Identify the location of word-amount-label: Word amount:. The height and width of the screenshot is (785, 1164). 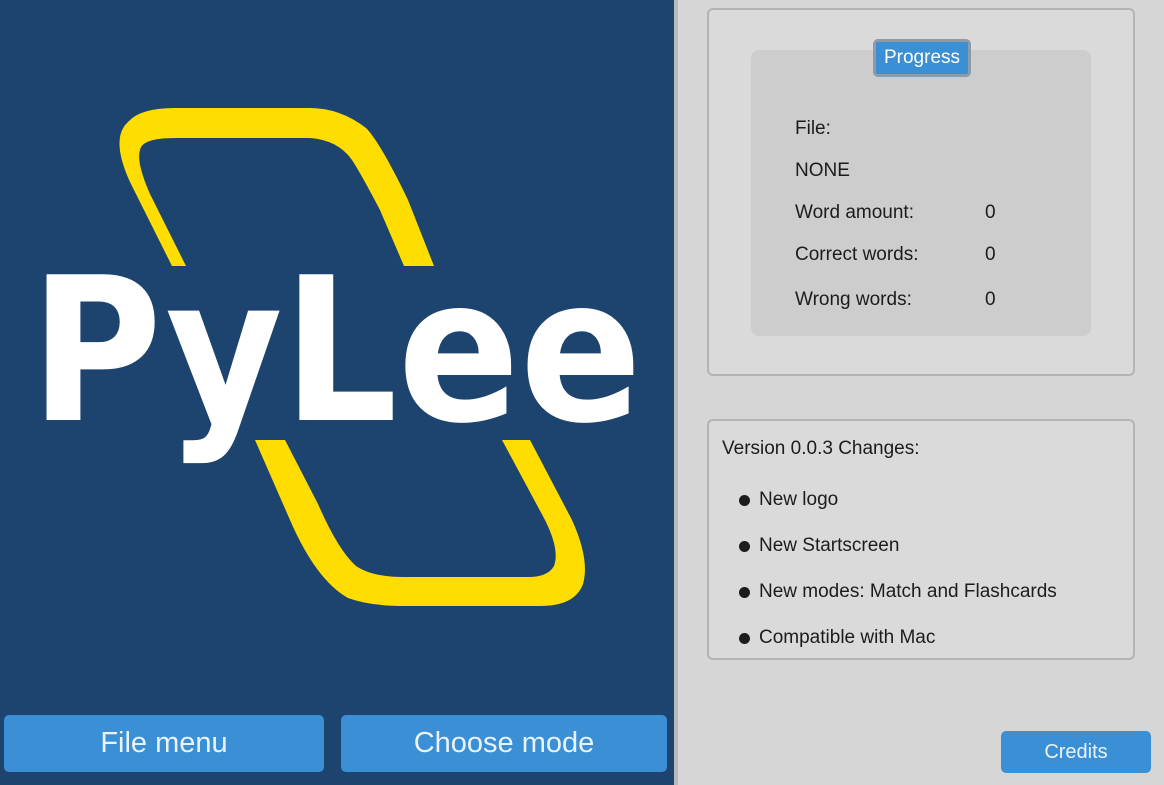
(854, 212).